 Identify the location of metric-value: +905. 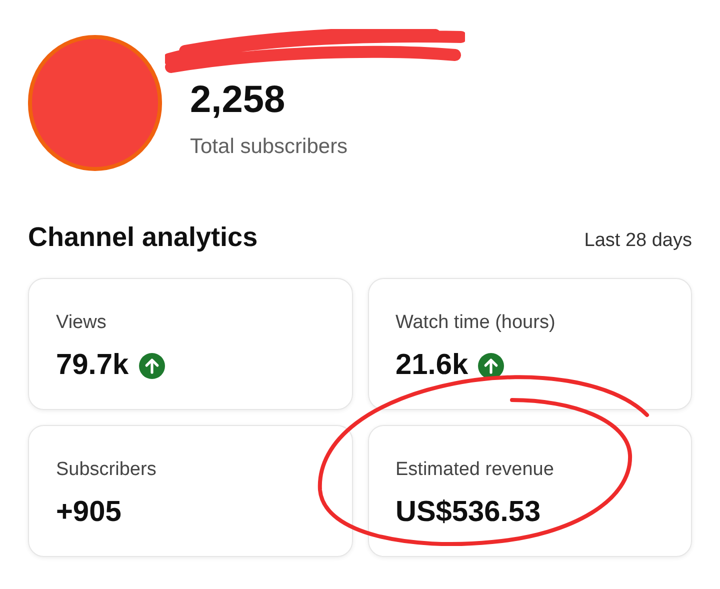
(89, 512).